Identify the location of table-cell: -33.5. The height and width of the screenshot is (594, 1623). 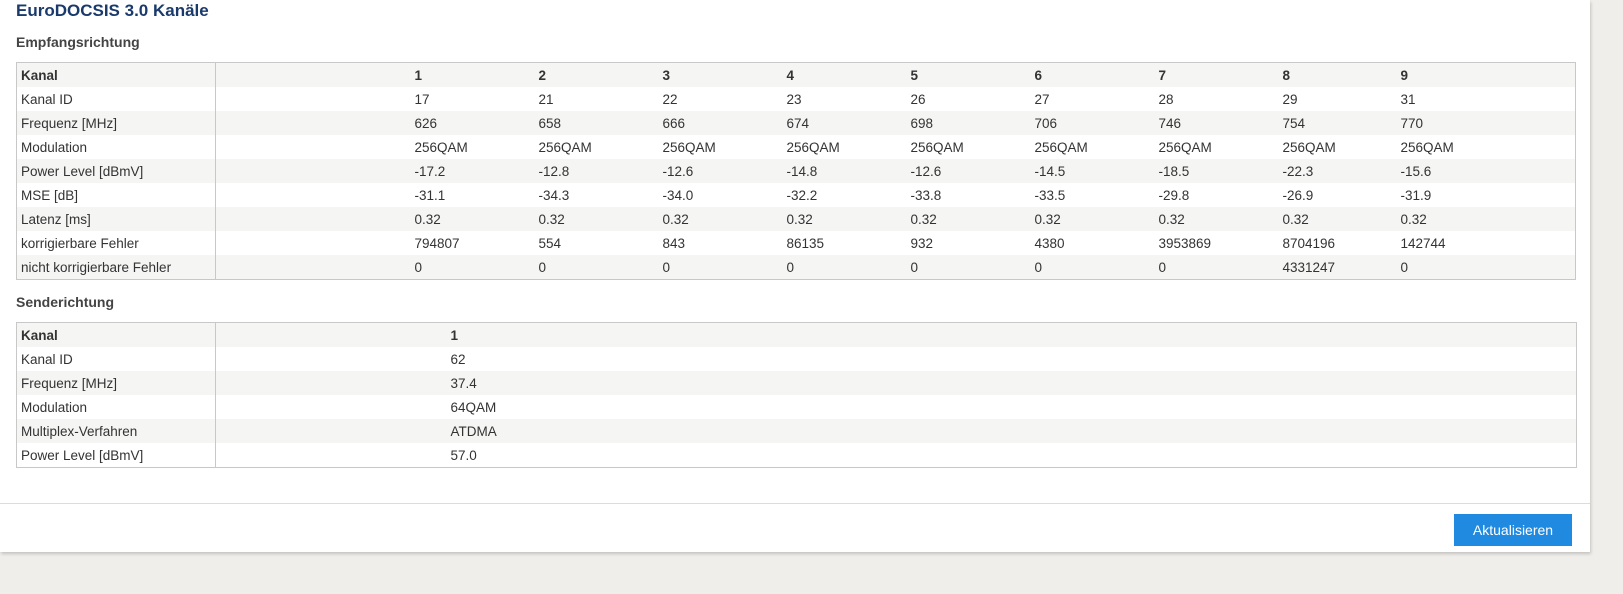
(1092, 195).